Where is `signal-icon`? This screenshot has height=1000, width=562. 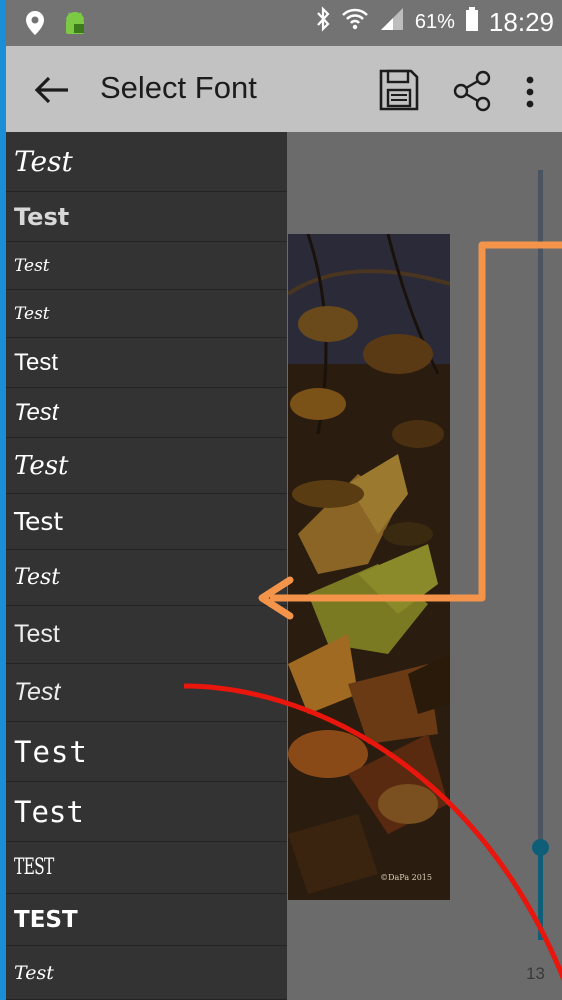
signal-icon is located at coordinates (392, 22).